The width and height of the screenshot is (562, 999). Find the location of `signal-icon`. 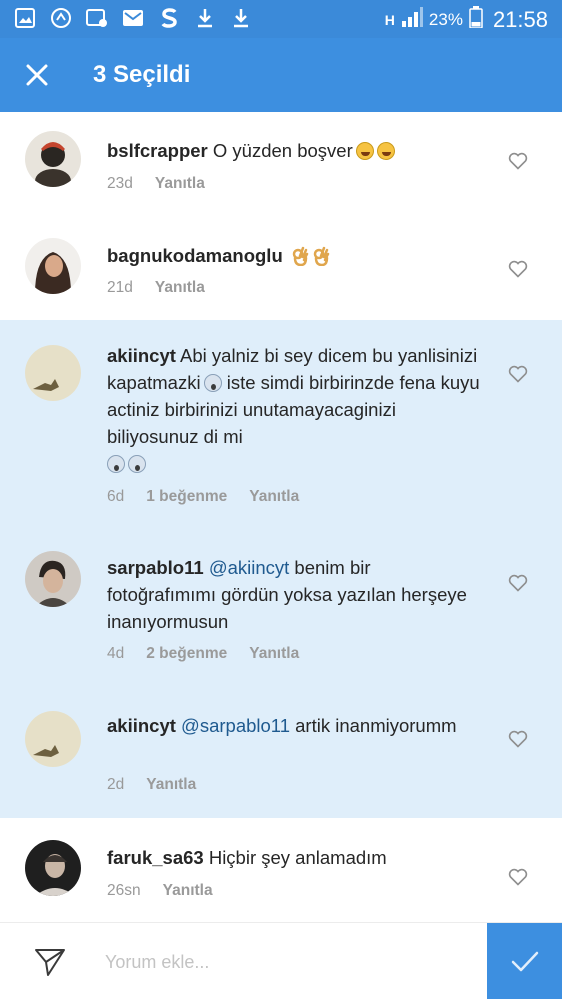

signal-icon is located at coordinates (412, 20).